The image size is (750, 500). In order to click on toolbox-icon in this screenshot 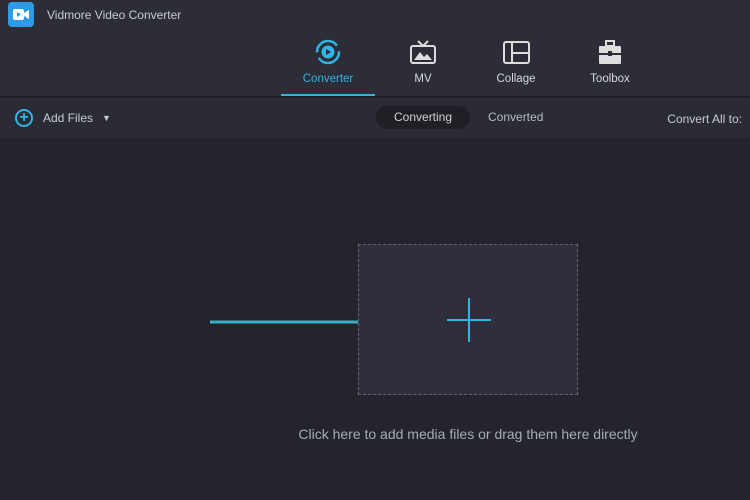, I will do `click(610, 52)`.